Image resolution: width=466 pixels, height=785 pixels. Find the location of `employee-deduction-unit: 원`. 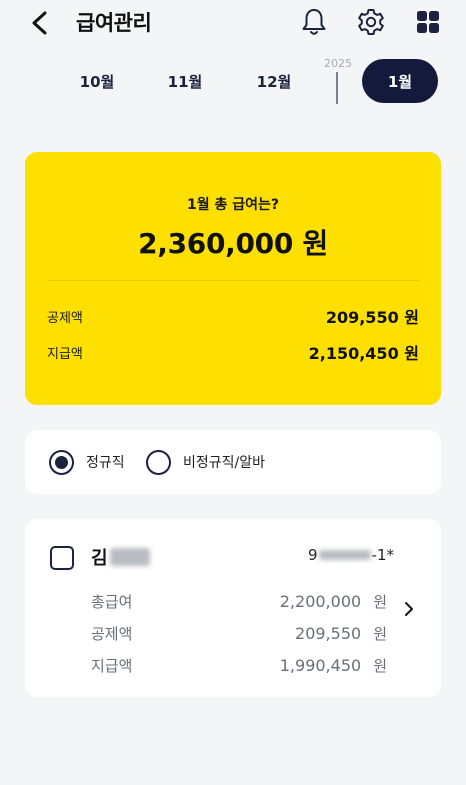

employee-deduction-unit: 원 is located at coordinates (380, 633).